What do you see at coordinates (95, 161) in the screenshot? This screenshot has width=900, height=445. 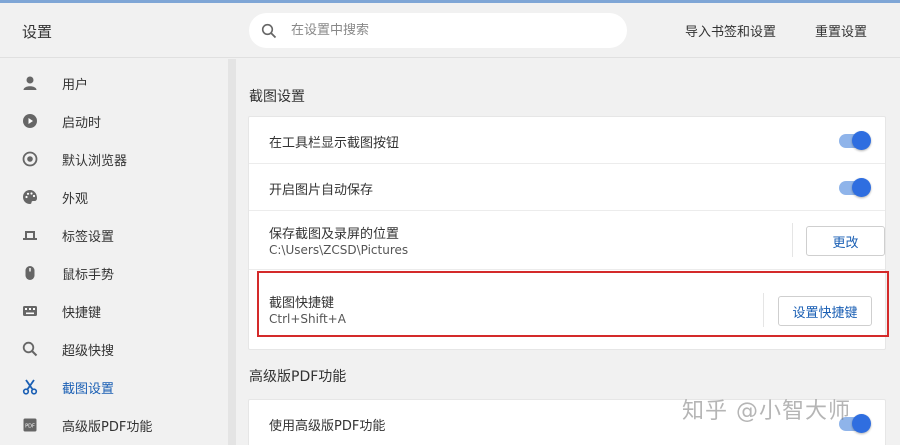 I see `sidebar-item-label: 默认浏览器` at bounding box center [95, 161].